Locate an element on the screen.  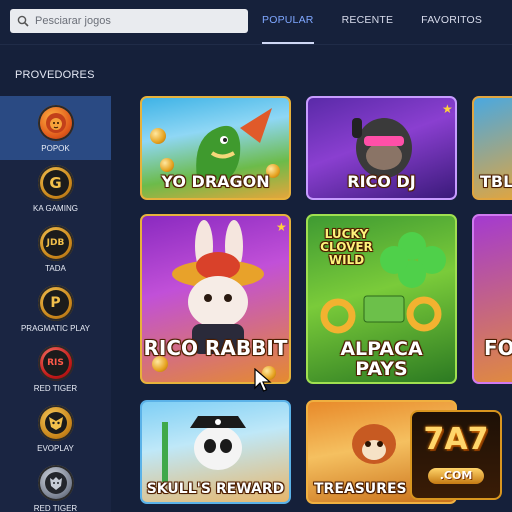
game-title: RICO RABBIT is located at coordinates (215, 348).